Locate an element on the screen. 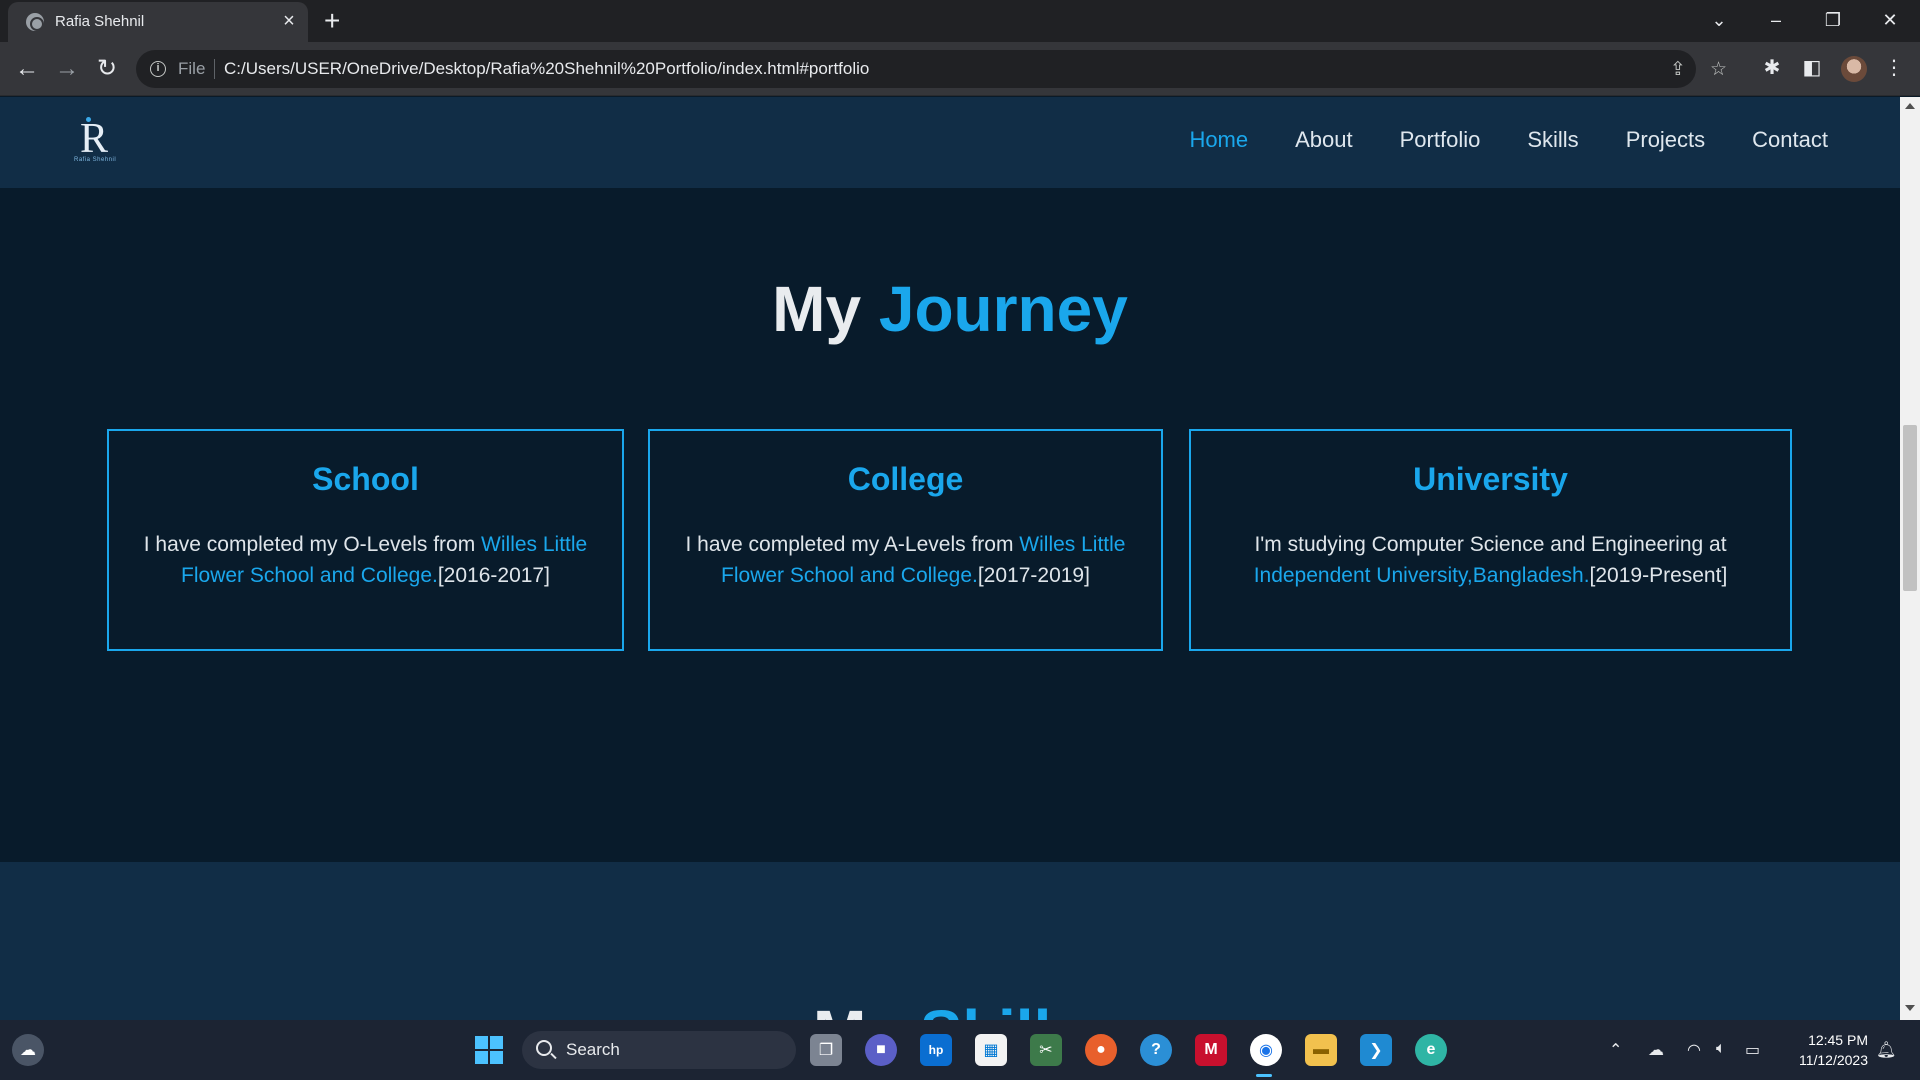 The width and height of the screenshot is (1920, 1080). volume-icon: 🔈︎ is located at coordinates (1721, 1049).